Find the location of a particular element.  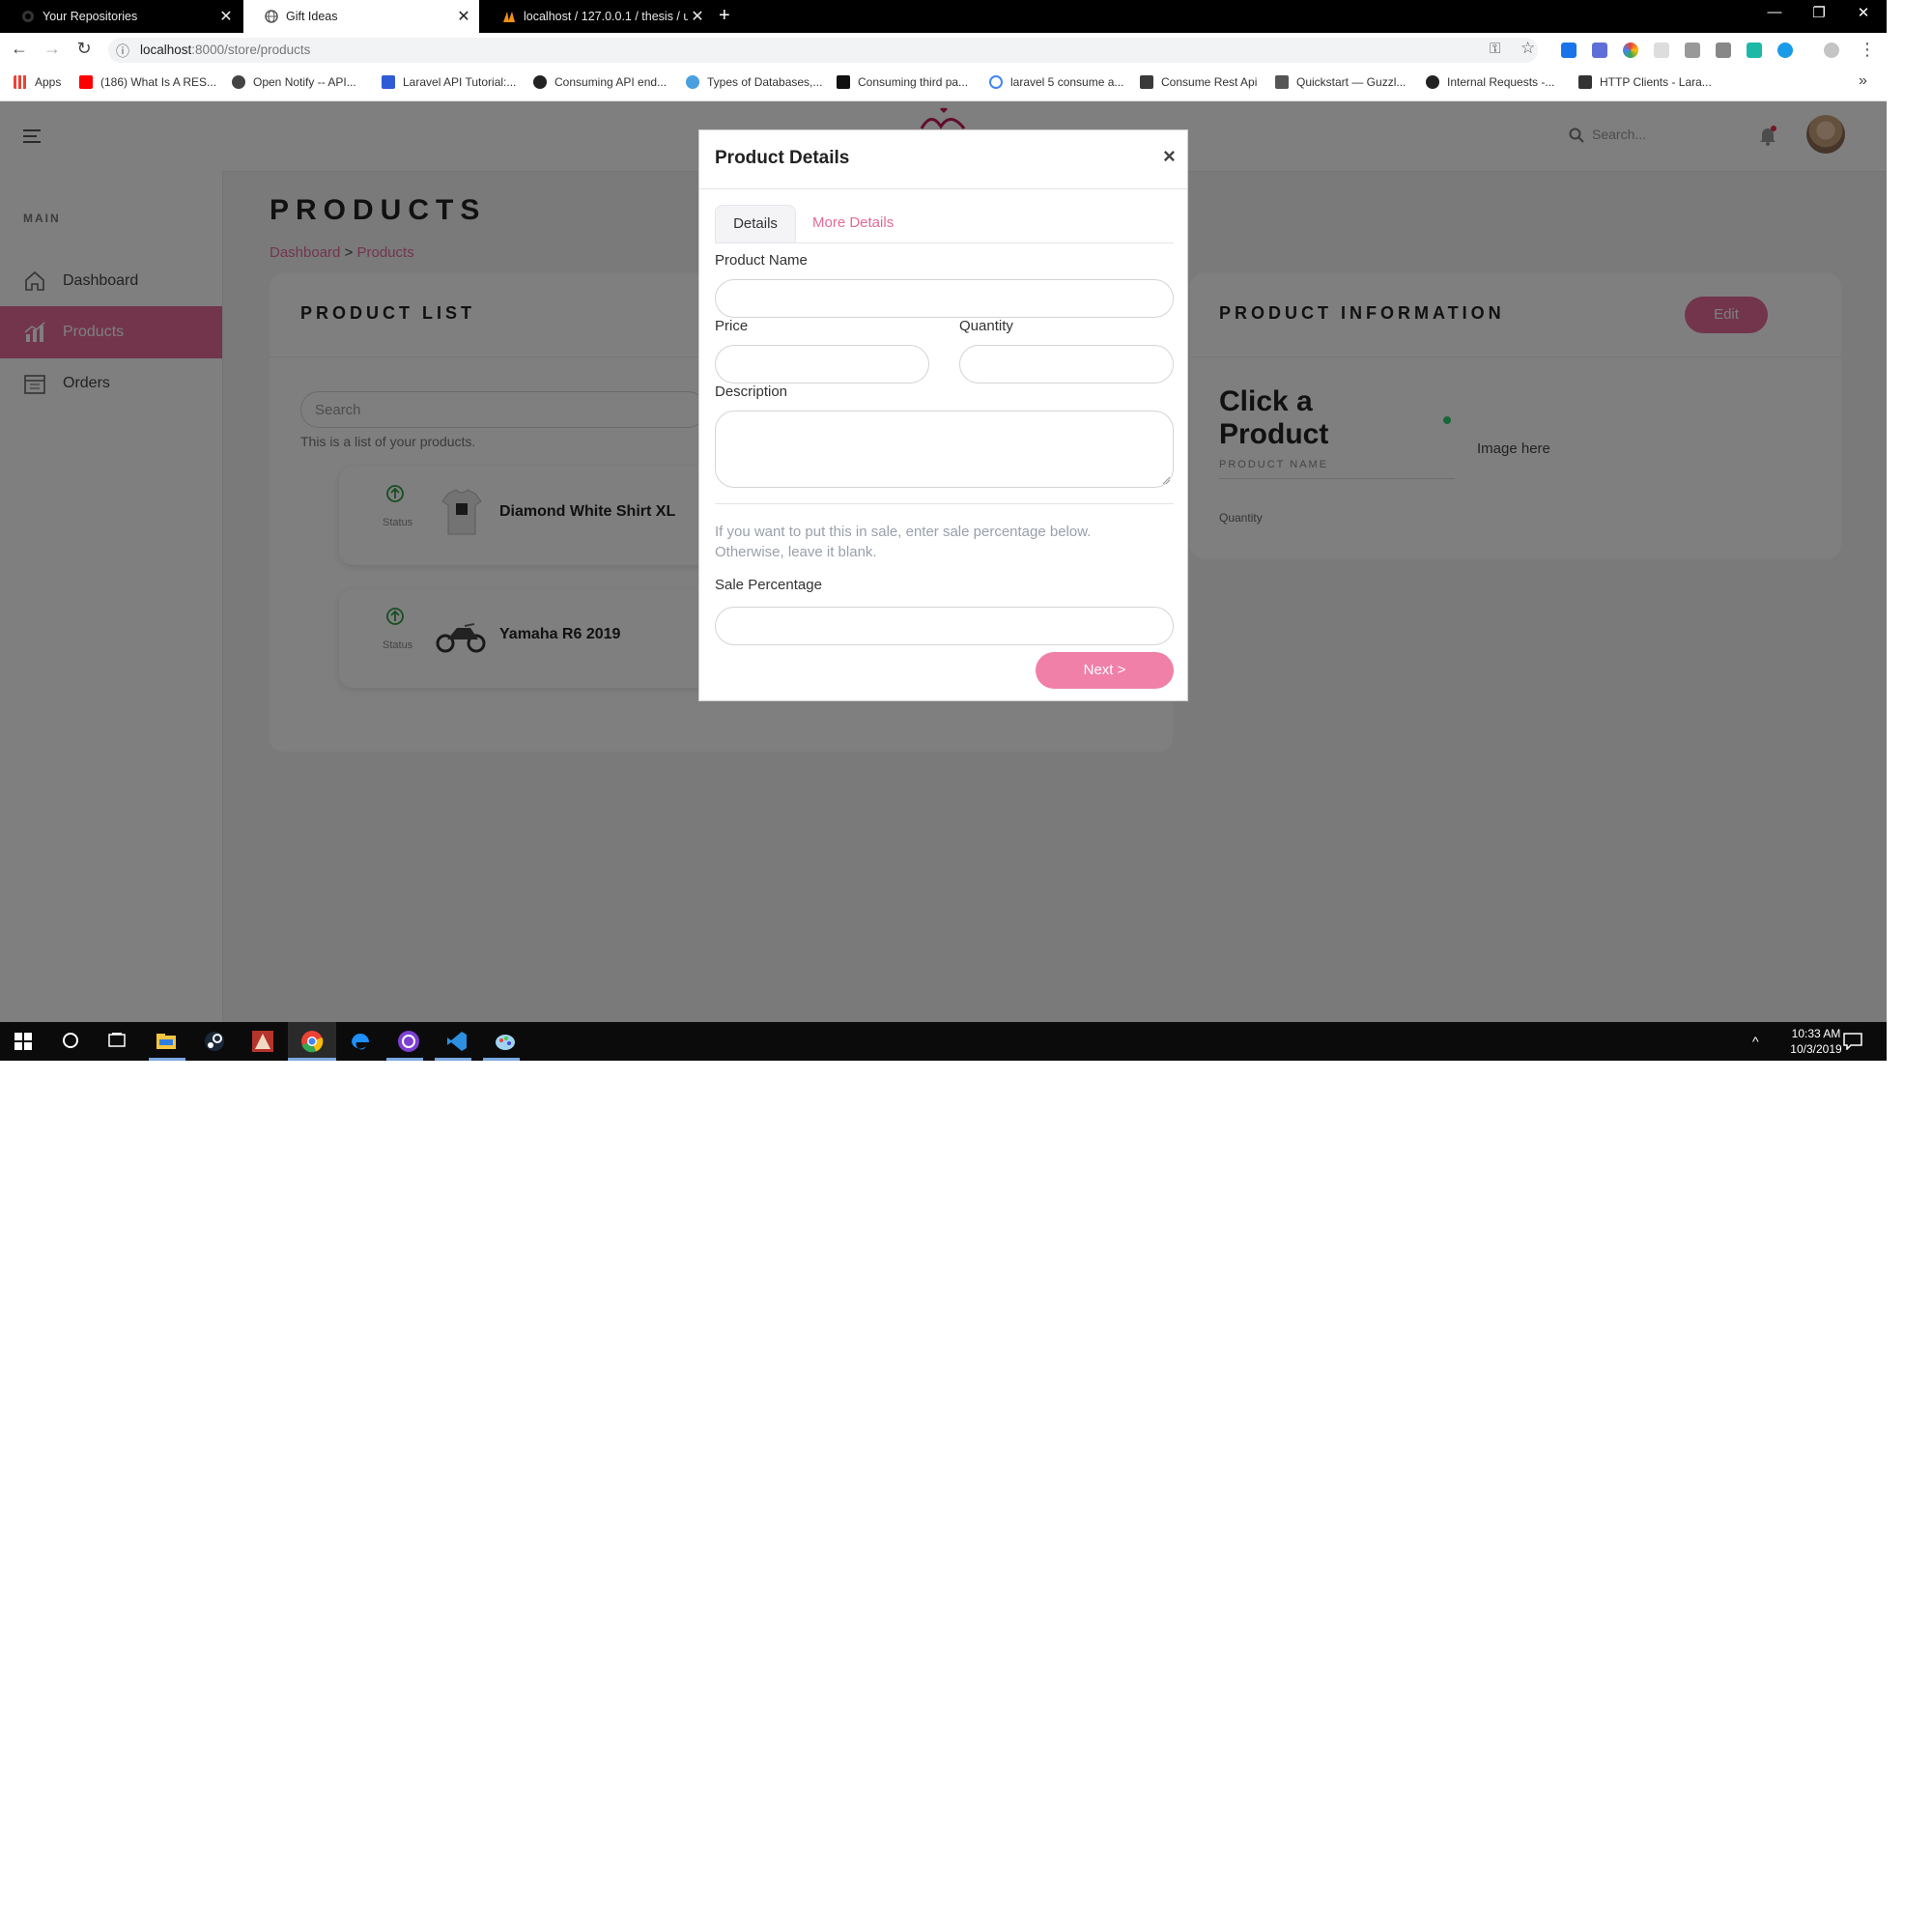

tray-expand-icon: ^ is located at coordinates (1755, 1041).